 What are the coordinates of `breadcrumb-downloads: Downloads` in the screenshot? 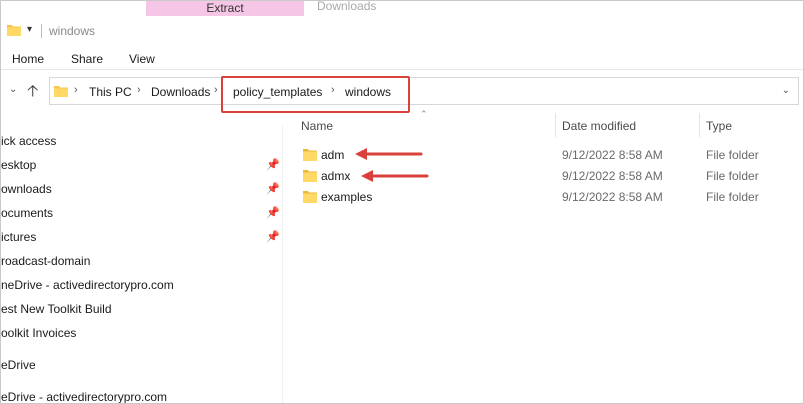 It's located at (180, 92).